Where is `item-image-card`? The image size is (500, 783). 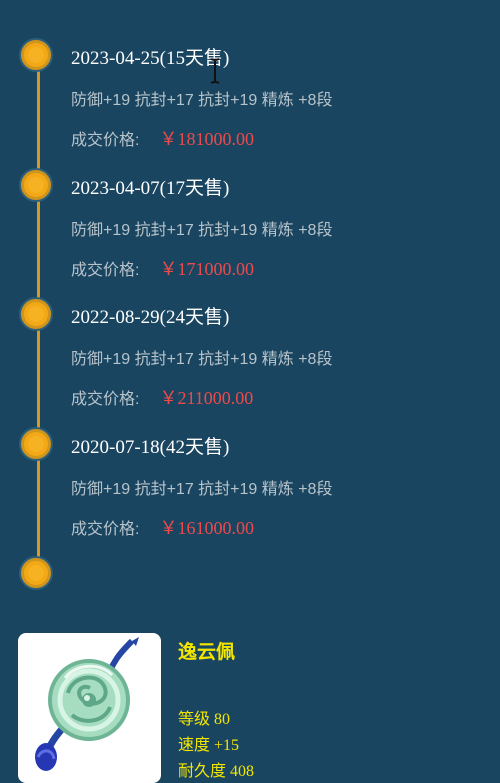
item-image-card is located at coordinates (89, 708).